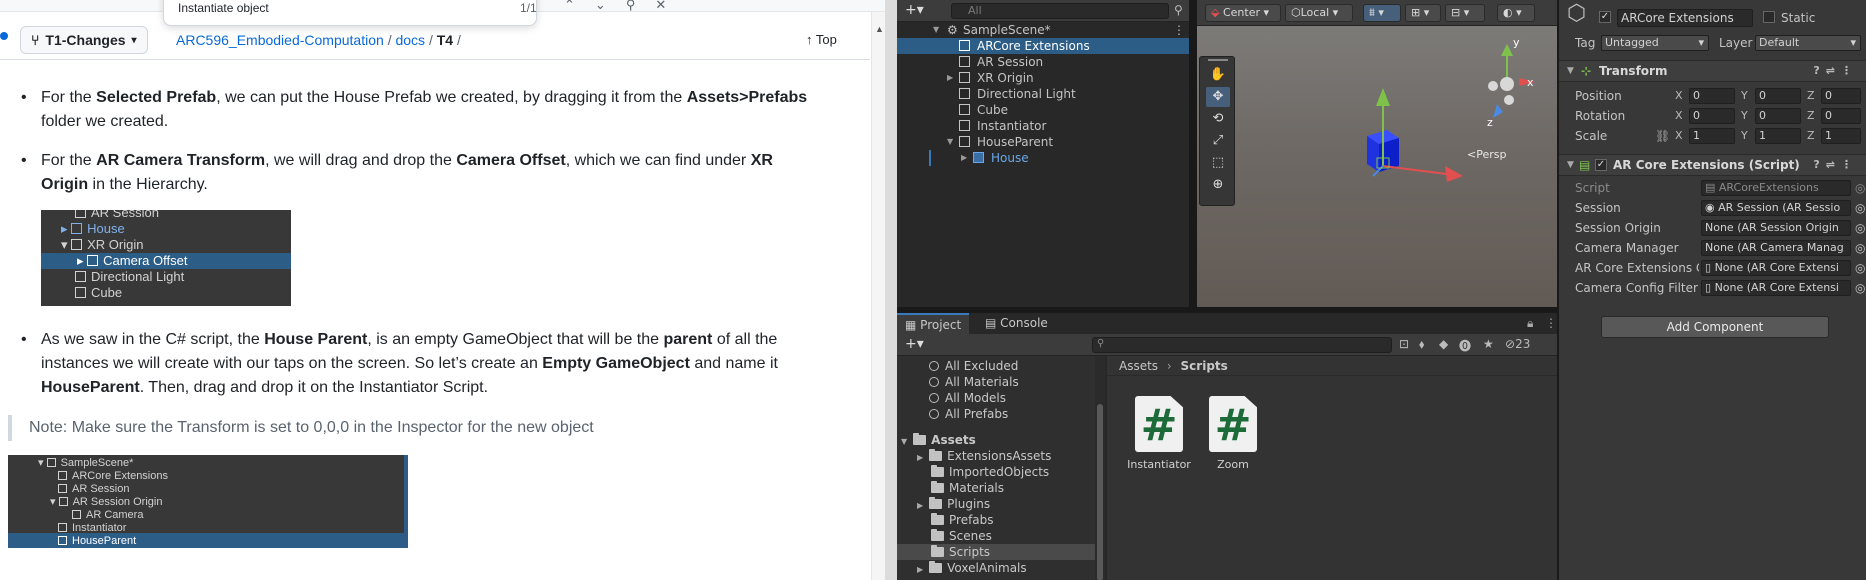 The height and width of the screenshot is (580, 1866). I want to click on favorite-all-prefabs: All Prefabs, so click(996, 414).